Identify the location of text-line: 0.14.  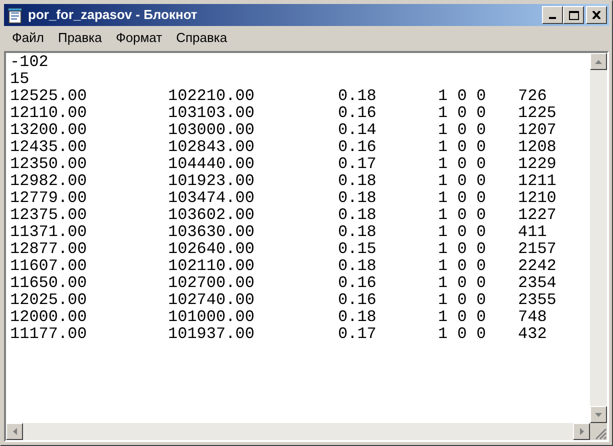
(357, 130).